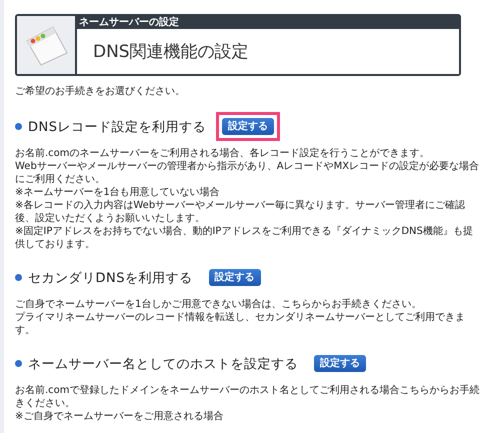 The height and width of the screenshot is (433, 500). Describe the element at coordinates (117, 127) in the screenshot. I see `section-heading: DNSレコード設定を利用する` at that location.